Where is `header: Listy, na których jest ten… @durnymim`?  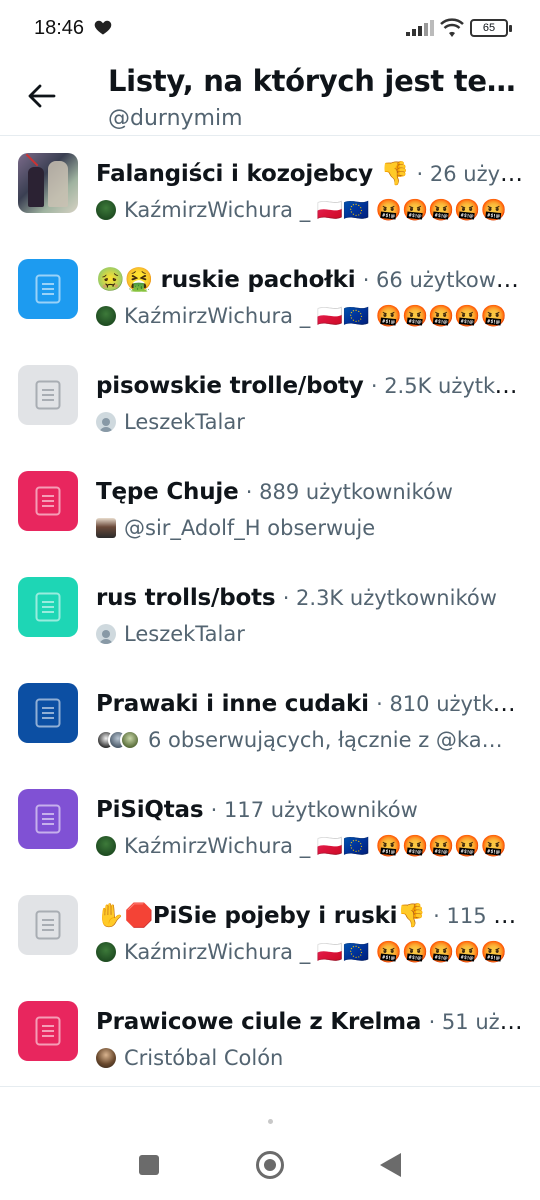
header: Listy, na których jest ten… @durnymim is located at coordinates (270, 97).